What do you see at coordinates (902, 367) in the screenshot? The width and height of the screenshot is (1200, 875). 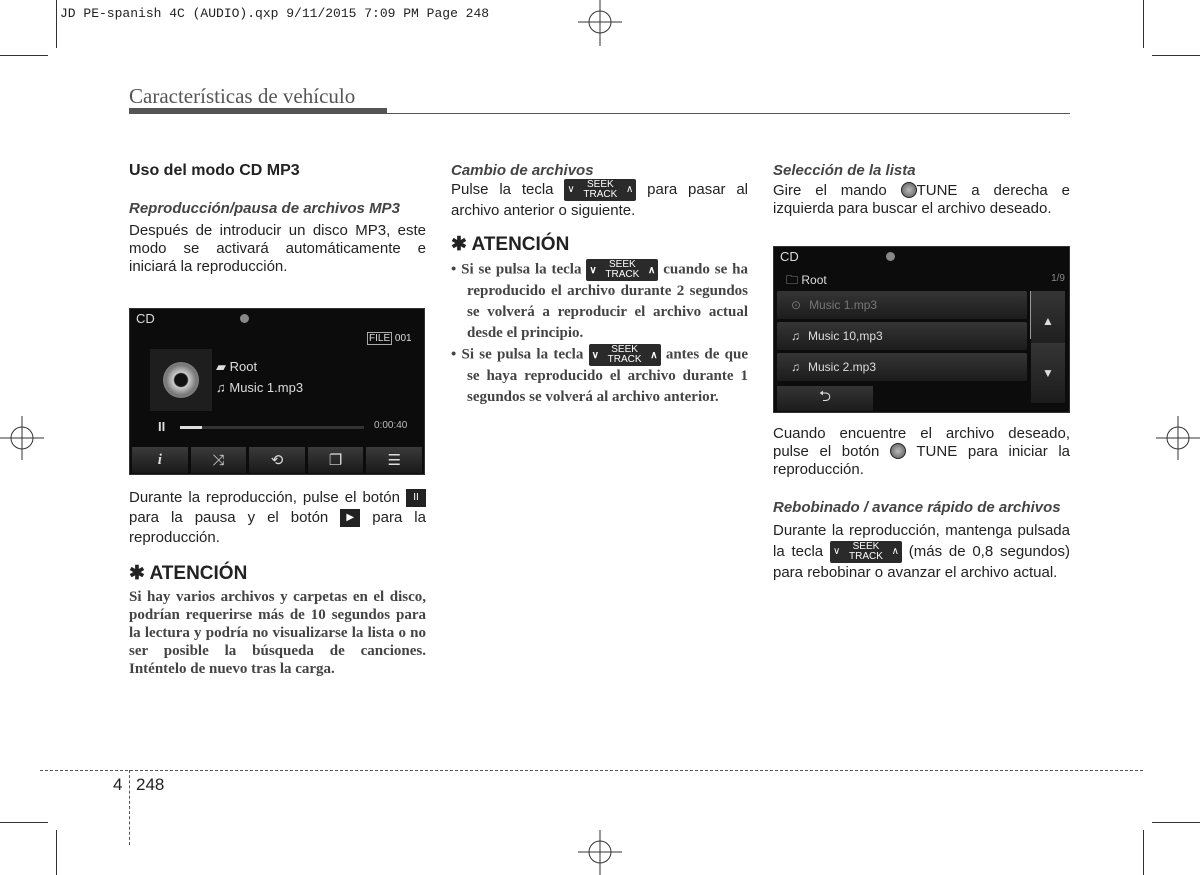 I see `list-item: ♫ Music 2.mp3` at bounding box center [902, 367].